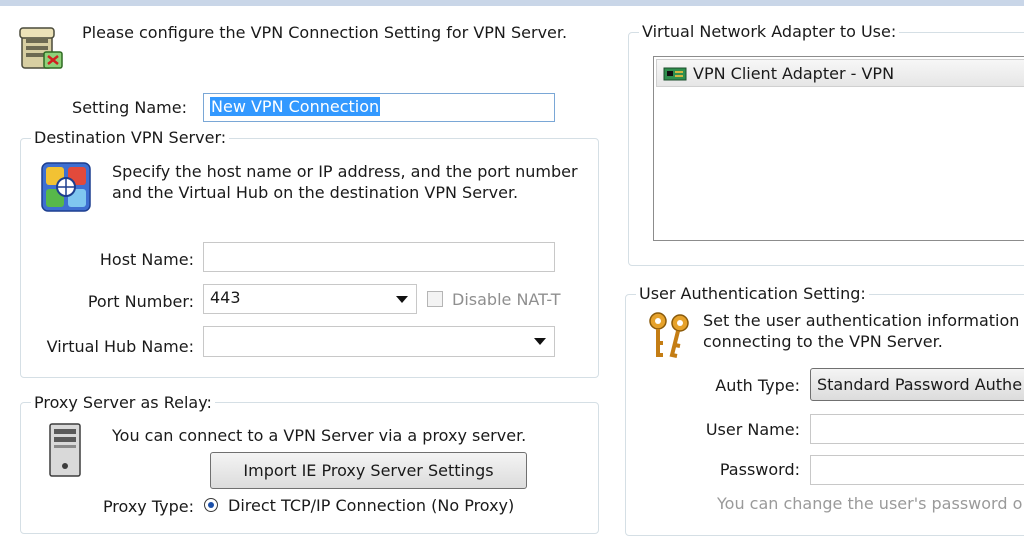  What do you see at coordinates (123, 402) in the screenshot?
I see `proxy-legend: Proxy Server as Relay:` at bounding box center [123, 402].